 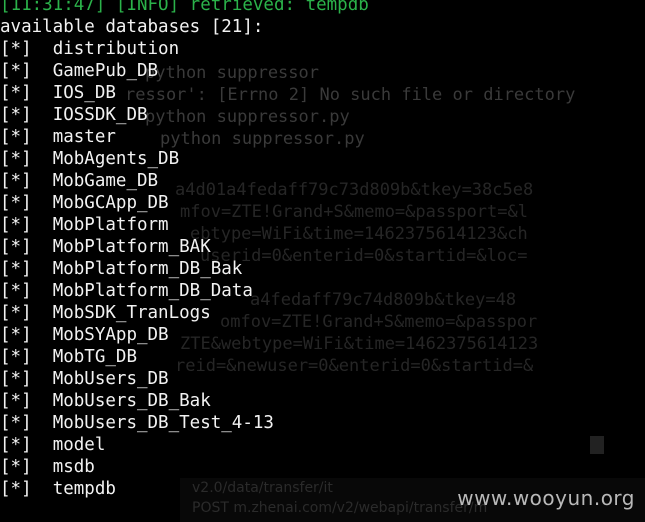 What do you see at coordinates (131, 313) in the screenshot?
I see `database-name: MobSDK_TranLogs` at bounding box center [131, 313].